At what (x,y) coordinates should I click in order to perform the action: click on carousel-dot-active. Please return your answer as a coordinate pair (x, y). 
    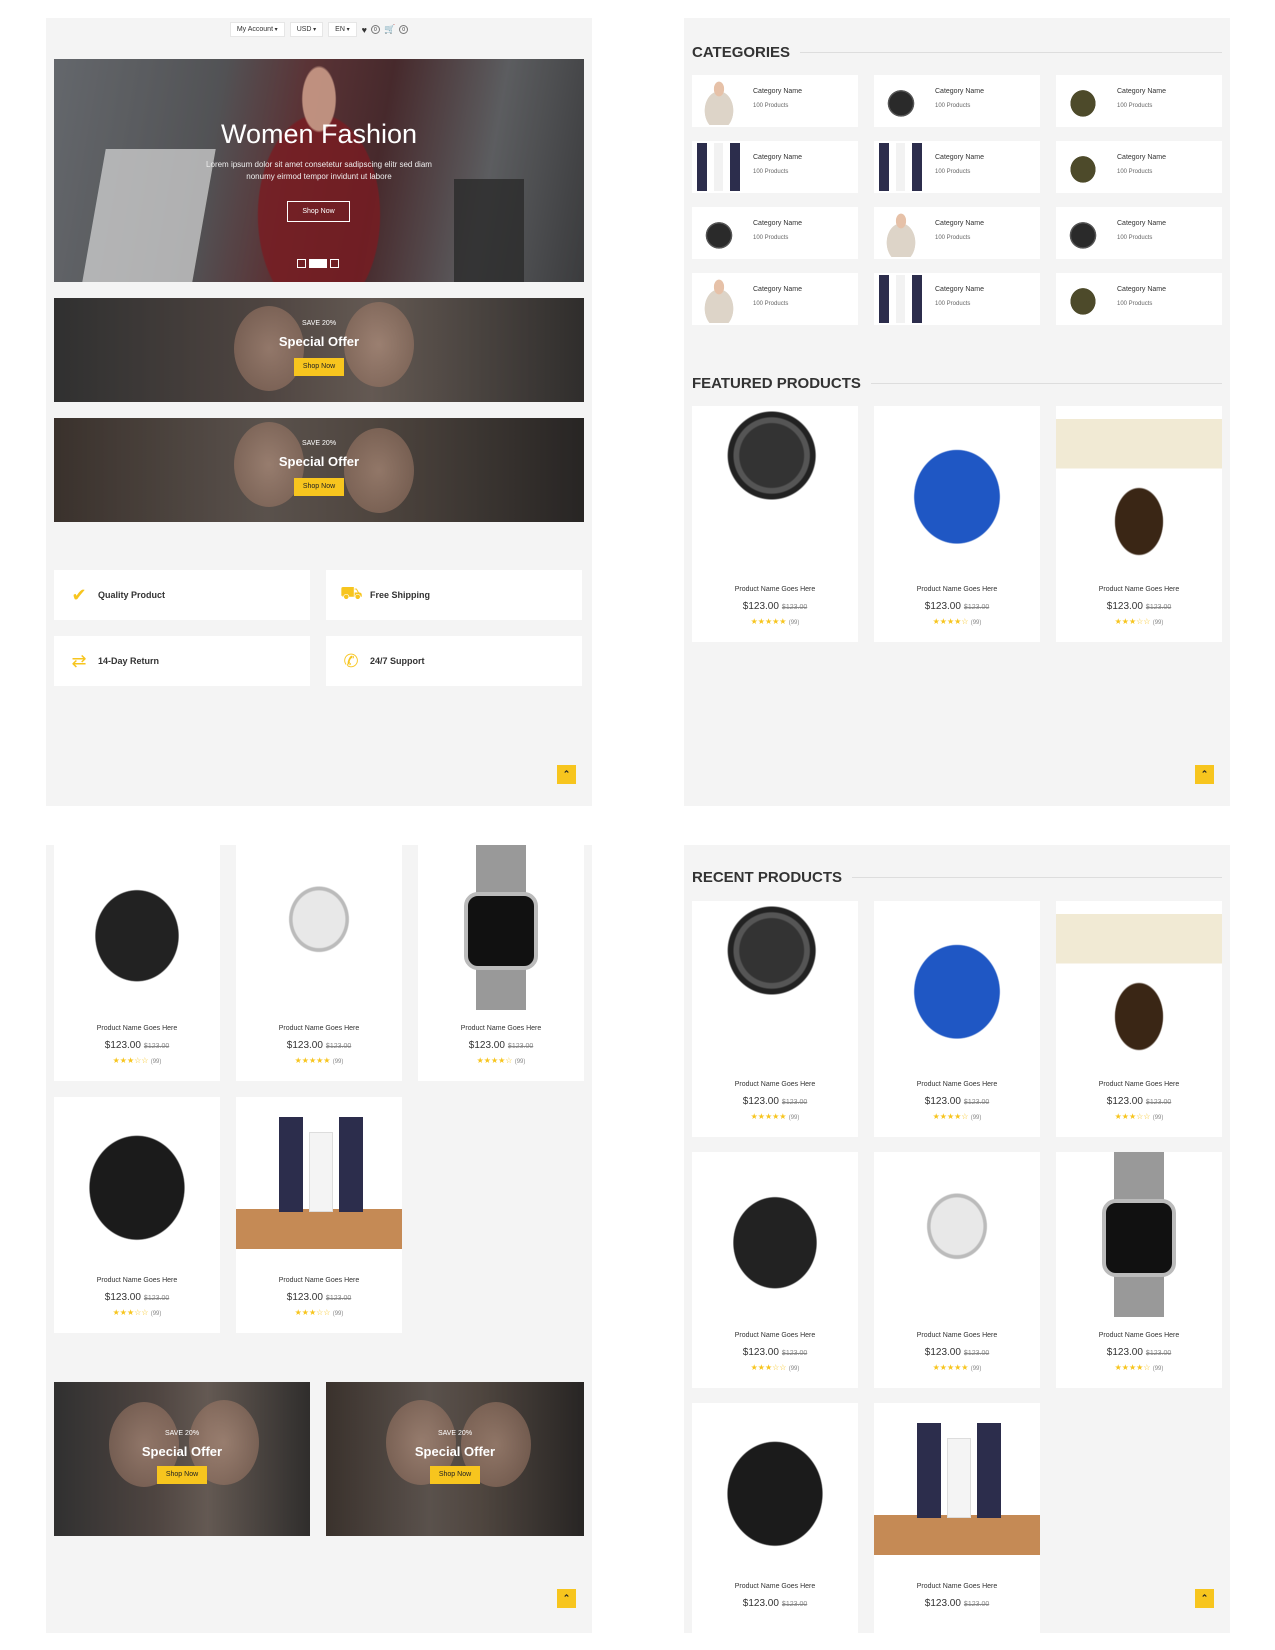
    Looking at the image, I should click on (318, 263).